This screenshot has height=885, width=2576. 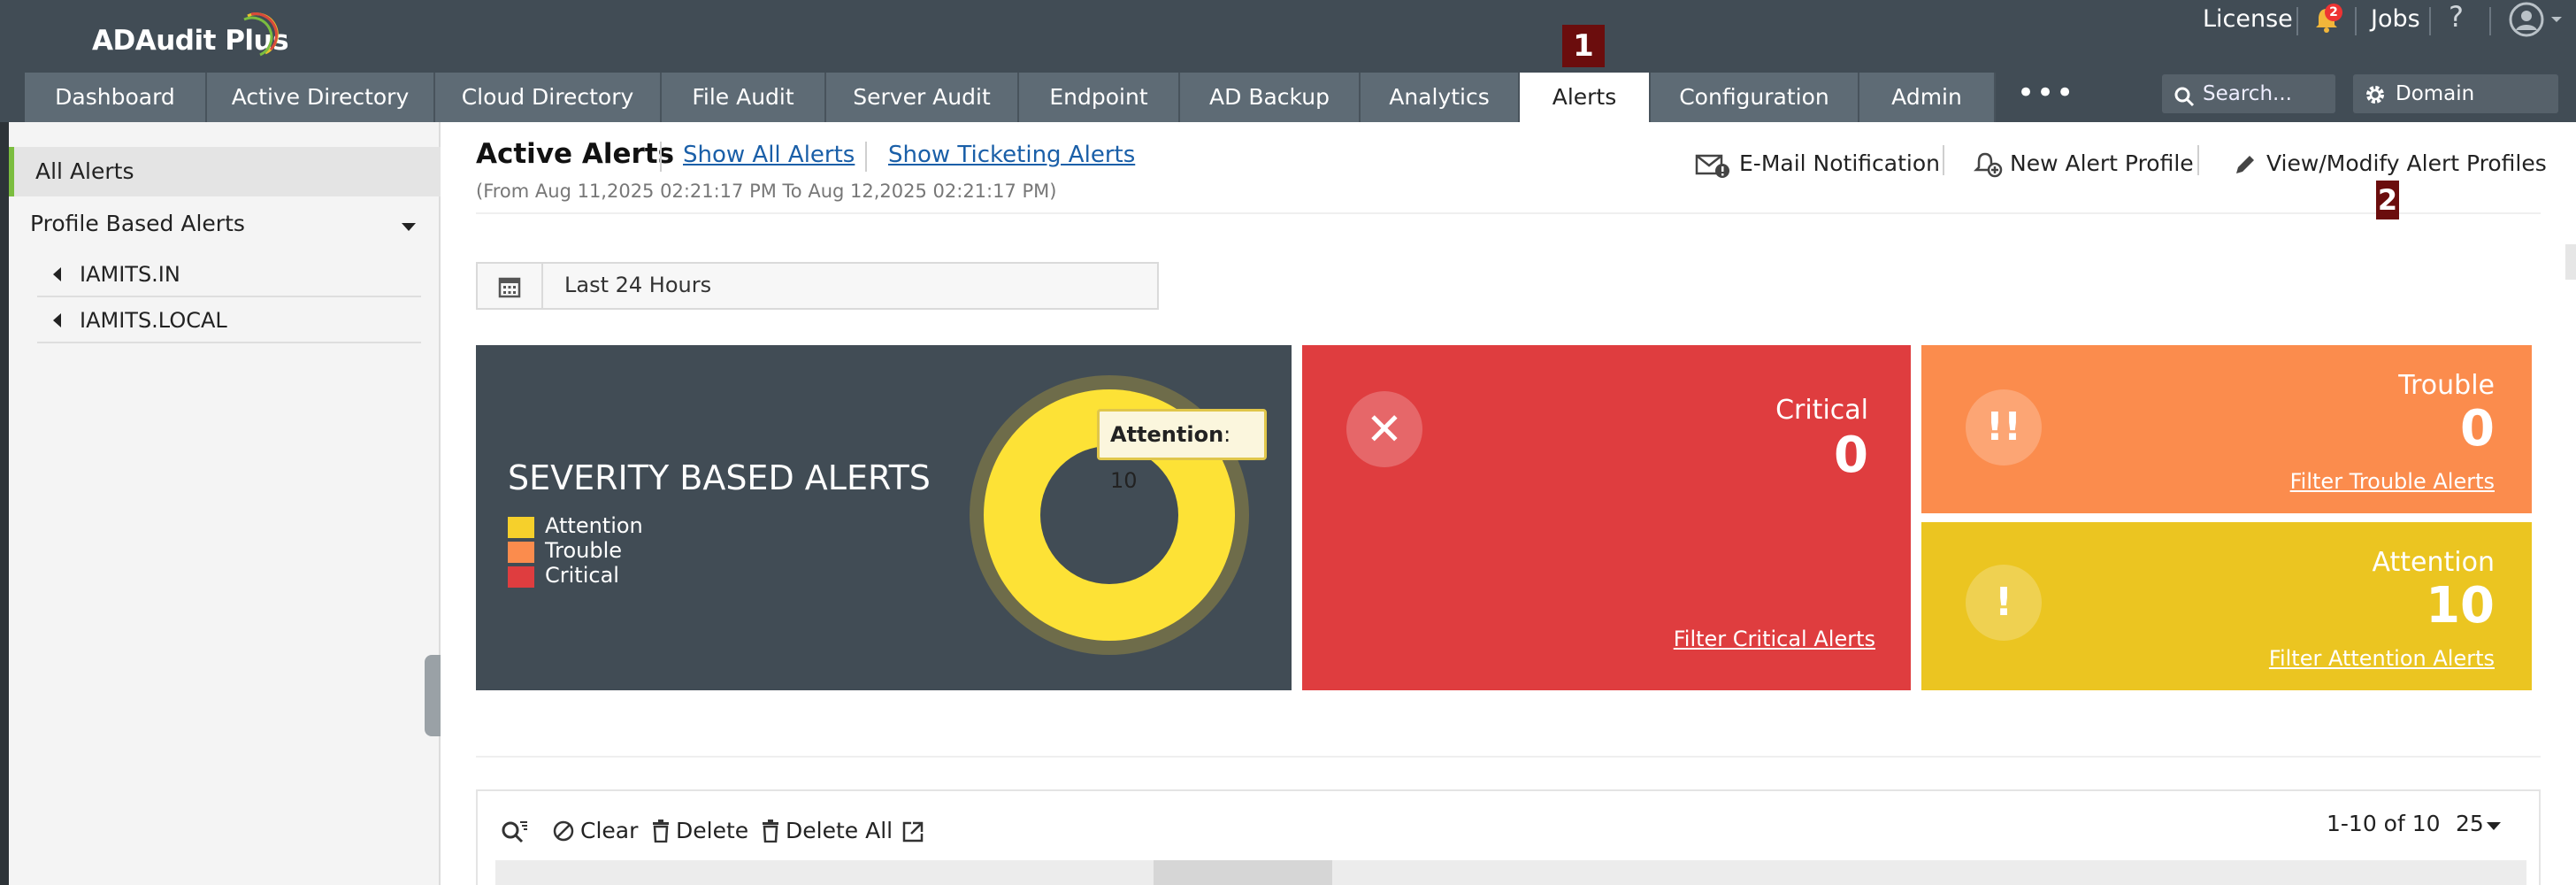 I want to click on severity-title: SEVERITY BASED ALERTS, so click(x=719, y=477).